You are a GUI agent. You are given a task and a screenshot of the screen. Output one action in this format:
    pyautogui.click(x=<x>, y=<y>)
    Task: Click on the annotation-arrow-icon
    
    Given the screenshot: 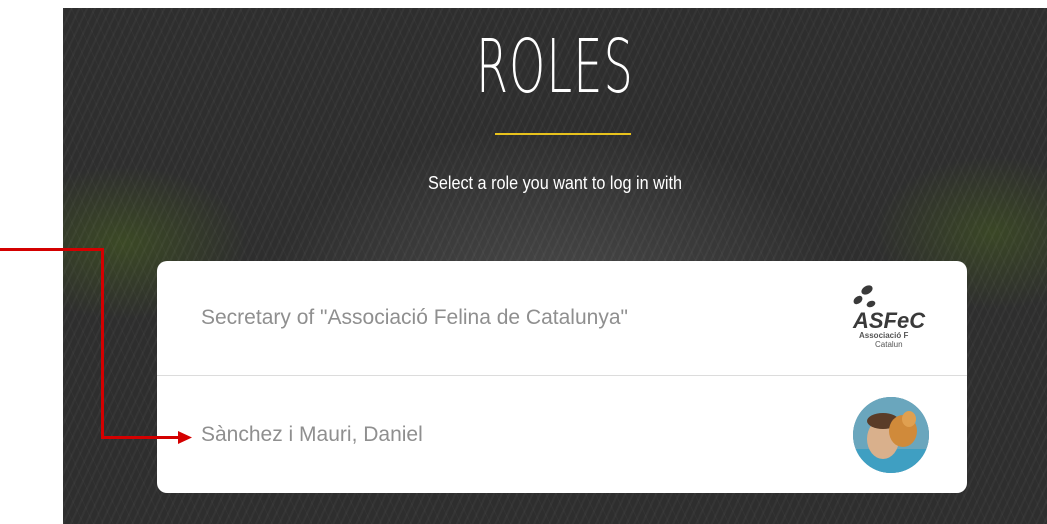 What is the action you would take?
    pyautogui.click(x=185, y=437)
    